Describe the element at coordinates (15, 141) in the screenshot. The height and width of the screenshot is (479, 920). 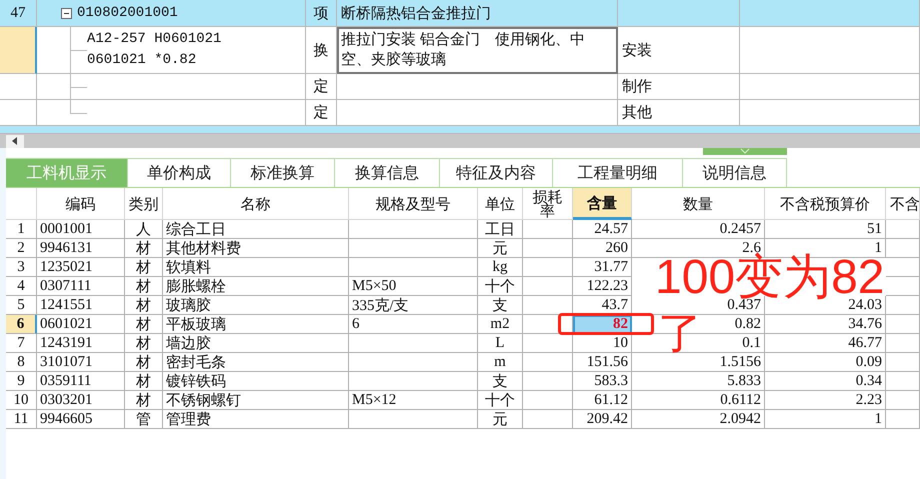
I see `scroll-left-icon` at that location.